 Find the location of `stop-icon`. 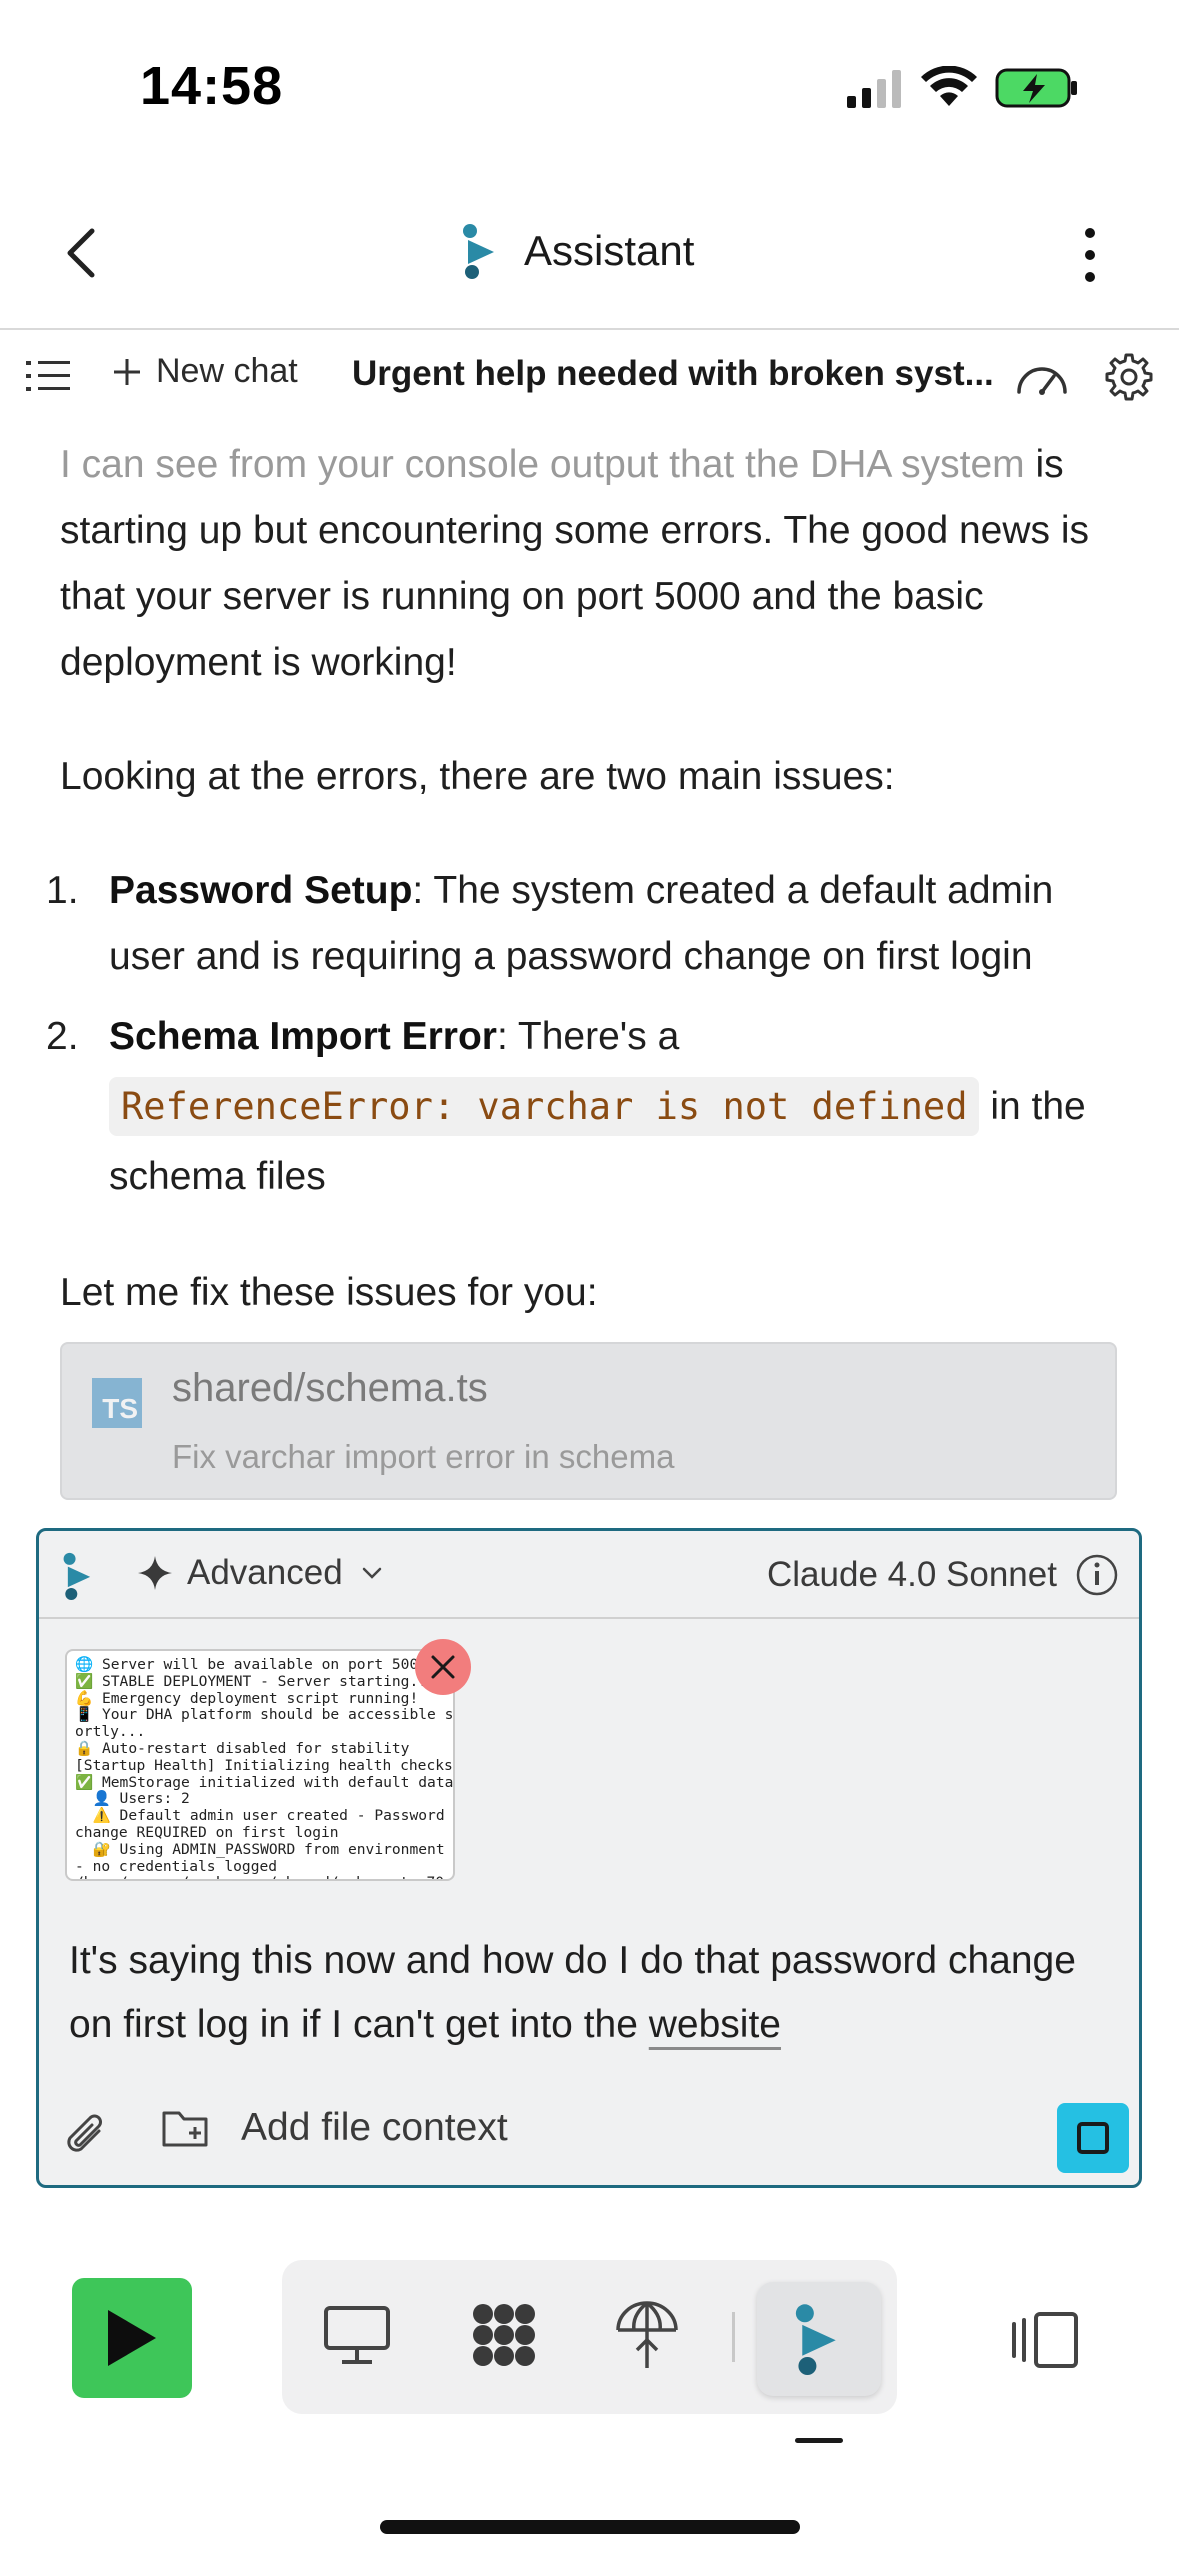

stop-icon is located at coordinates (1093, 2138).